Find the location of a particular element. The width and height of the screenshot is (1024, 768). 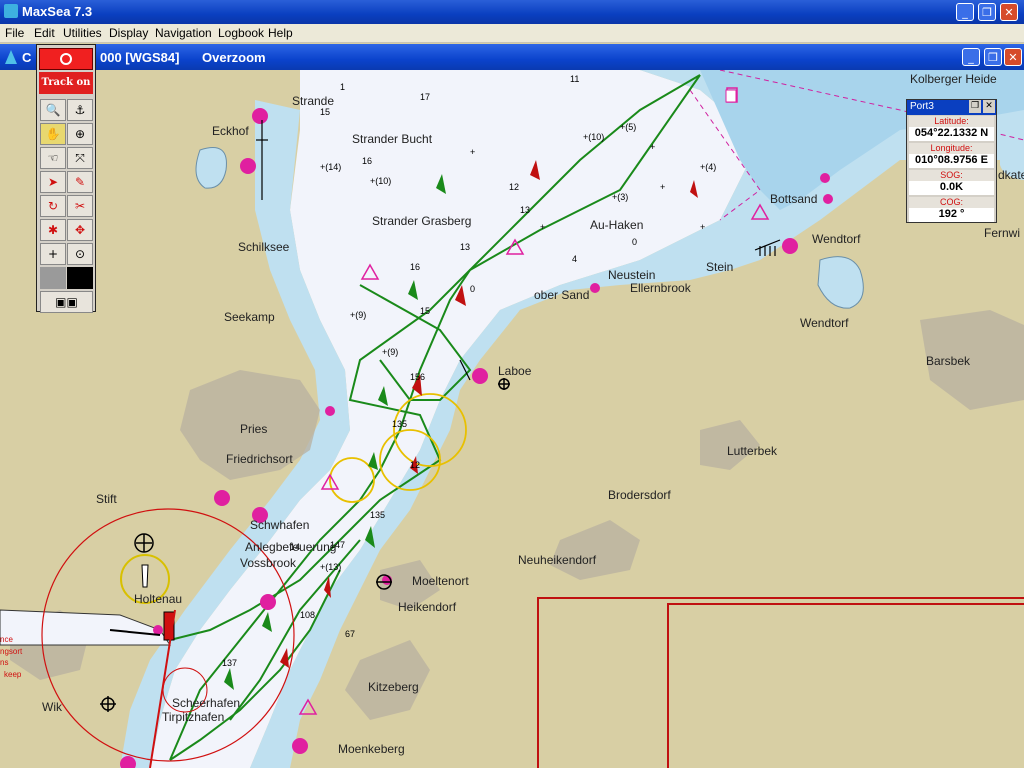

svg-text: 0 is located at coordinates (472, 289).